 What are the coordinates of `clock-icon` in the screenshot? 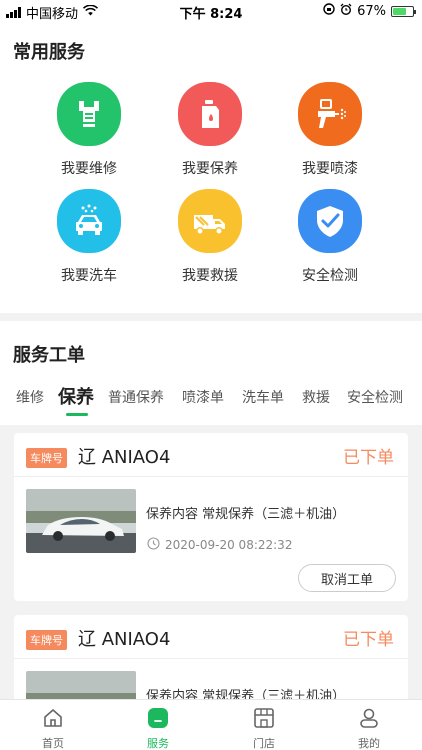 It's located at (153, 545).